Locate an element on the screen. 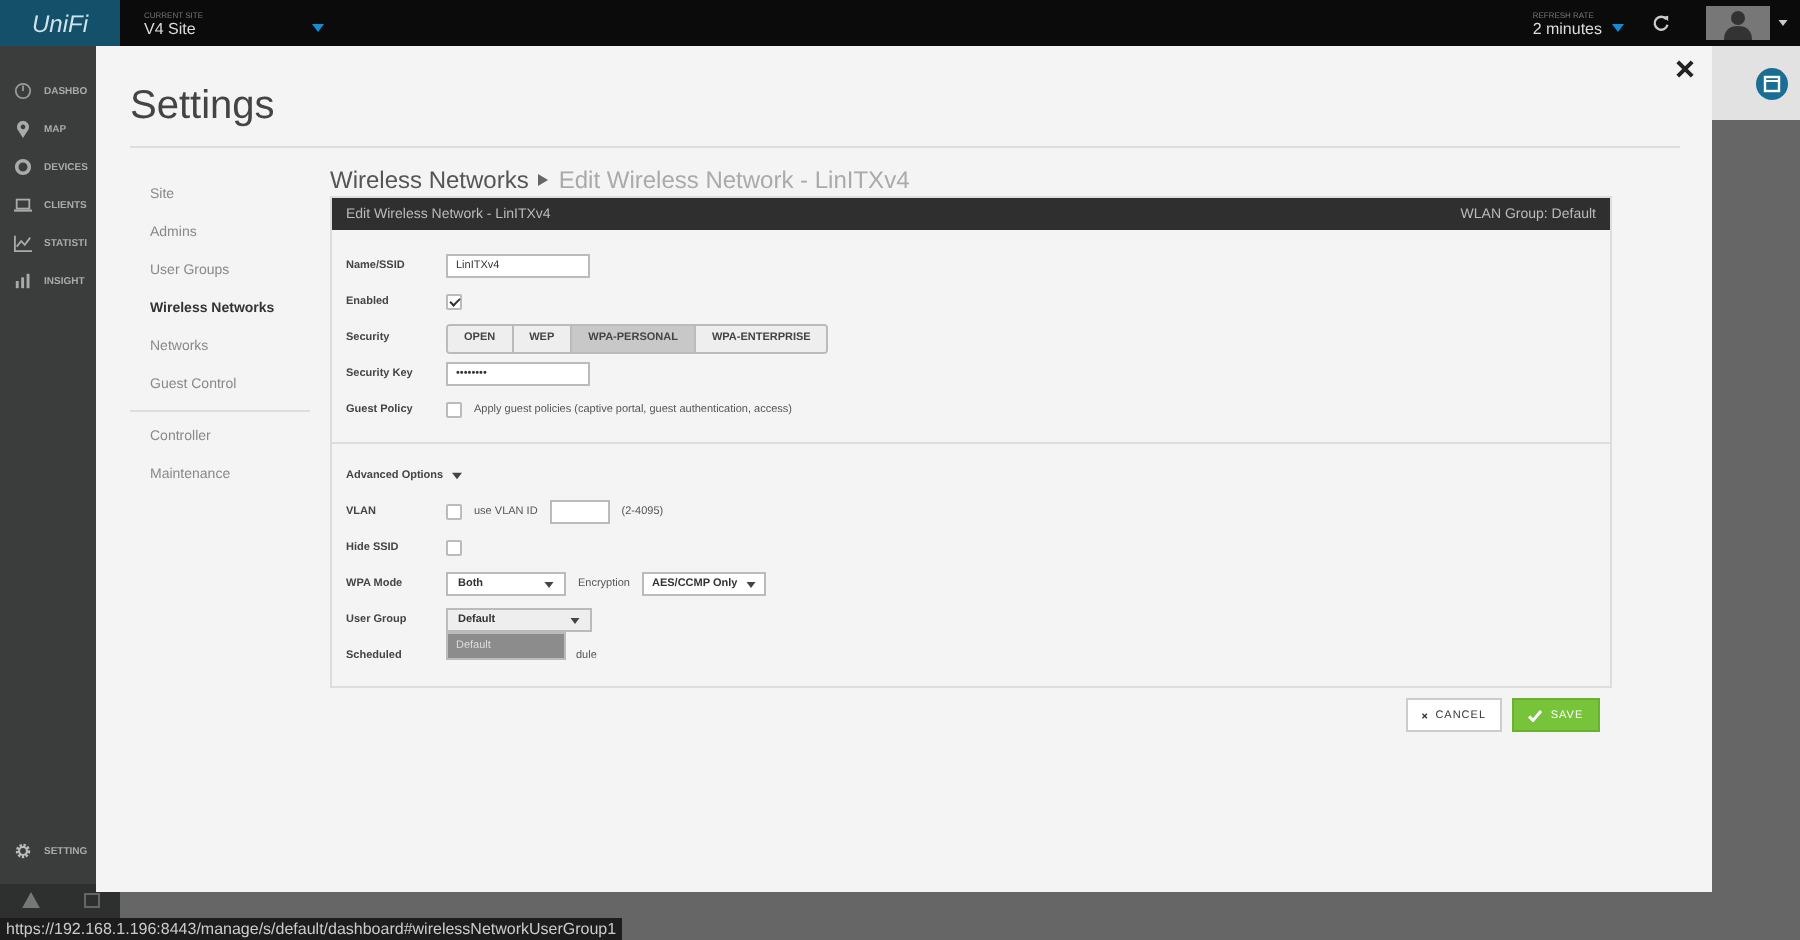  dashboard-icon is located at coordinates (23, 91).